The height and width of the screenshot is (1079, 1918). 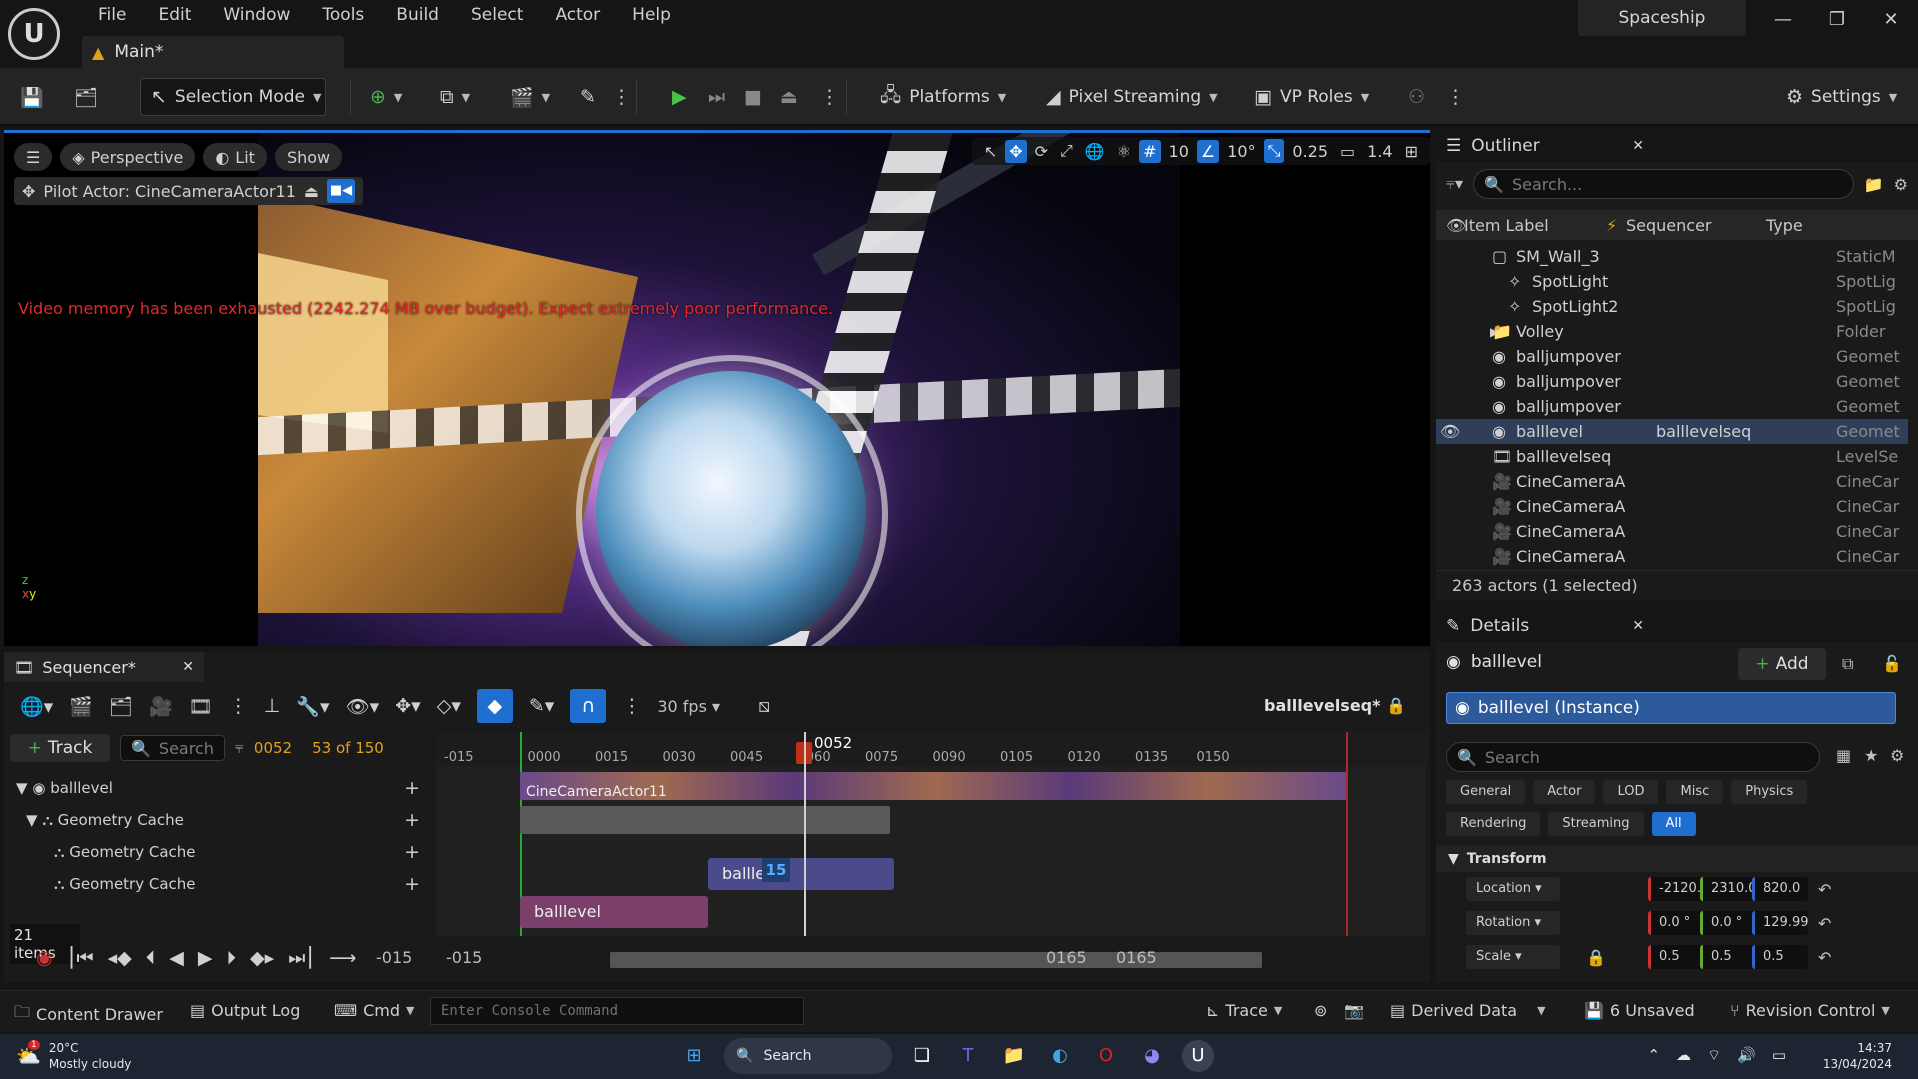 What do you see at coordinates (407, 706) in the screenshot?
I see `actor-options-icon: ✥▾` at bounding box center [407, 706].